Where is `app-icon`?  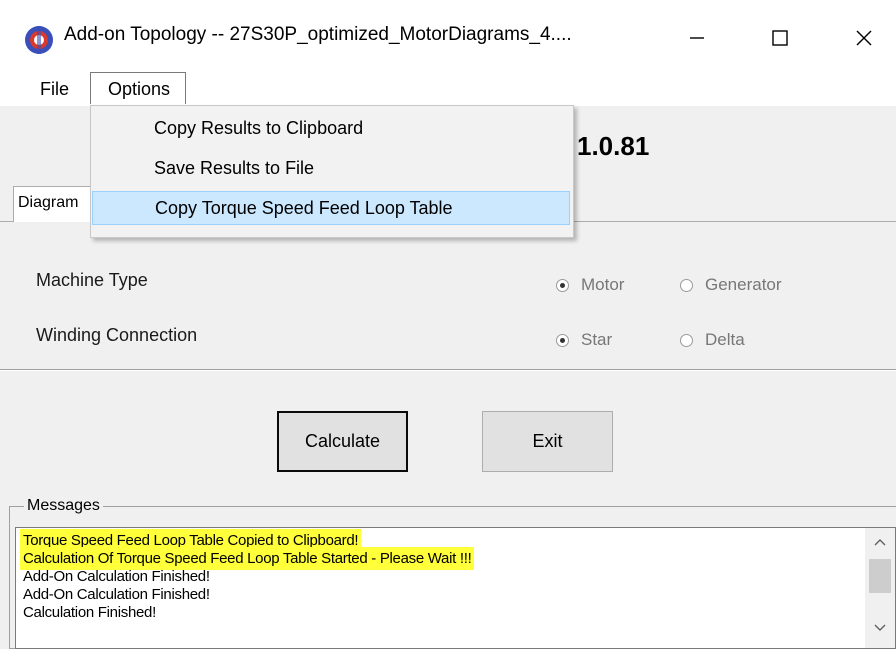 app-icon is located at coordinates (39, 40).